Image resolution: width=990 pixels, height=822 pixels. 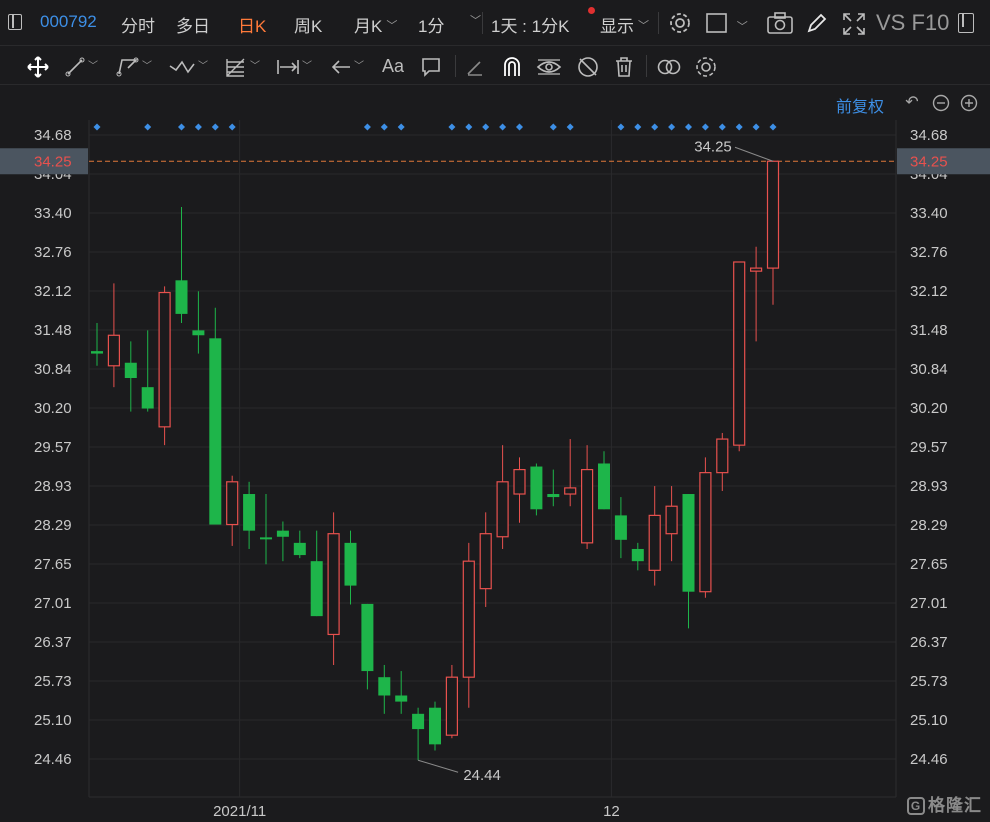 What do you see at coordinates (929, 447) in the screenshot?
I see `y-tick-label-right: 29.57` at bounding box center [929, 447].